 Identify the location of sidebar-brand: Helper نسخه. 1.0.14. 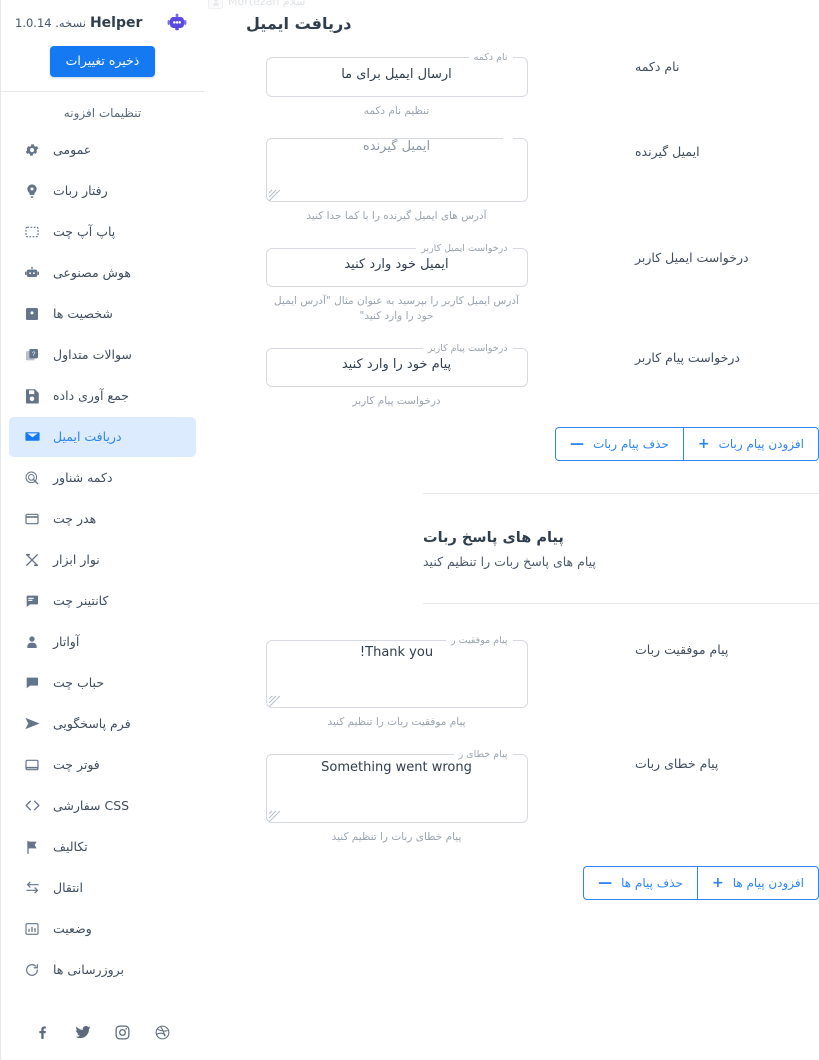
(102, 20).